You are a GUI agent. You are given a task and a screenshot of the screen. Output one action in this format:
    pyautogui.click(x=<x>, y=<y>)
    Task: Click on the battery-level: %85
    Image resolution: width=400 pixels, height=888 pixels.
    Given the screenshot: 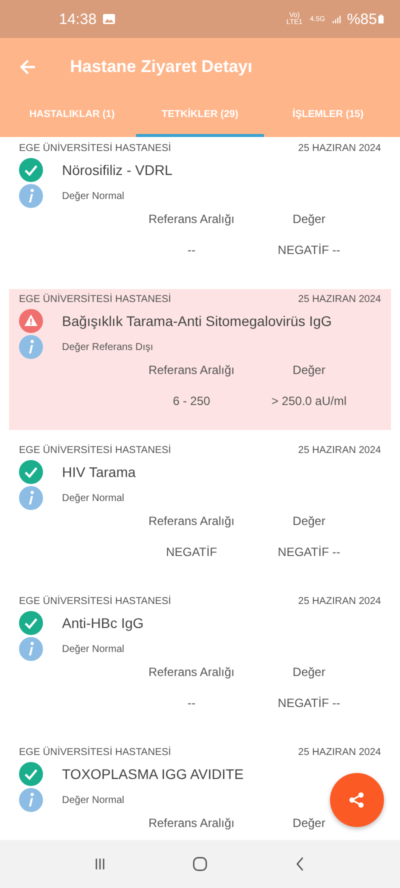 What is the action you would take?
    pyautogui.click(x=361, y=19)
    